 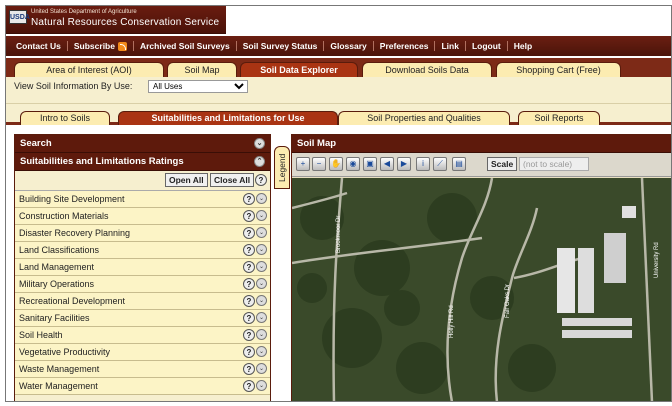 I want to click on rating-category: Vegetative Productivity? ⌄, so click(x=142, y=352).